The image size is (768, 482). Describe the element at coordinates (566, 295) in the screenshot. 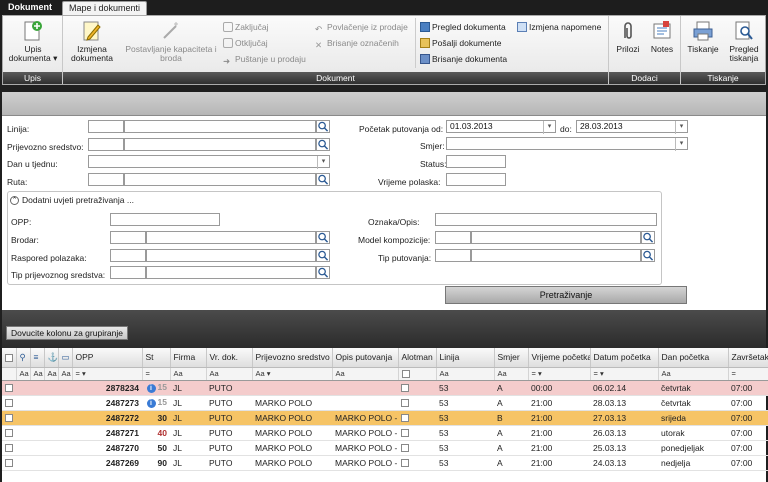

I see `pretrazivanje-button: Pretraživanje` at that location.